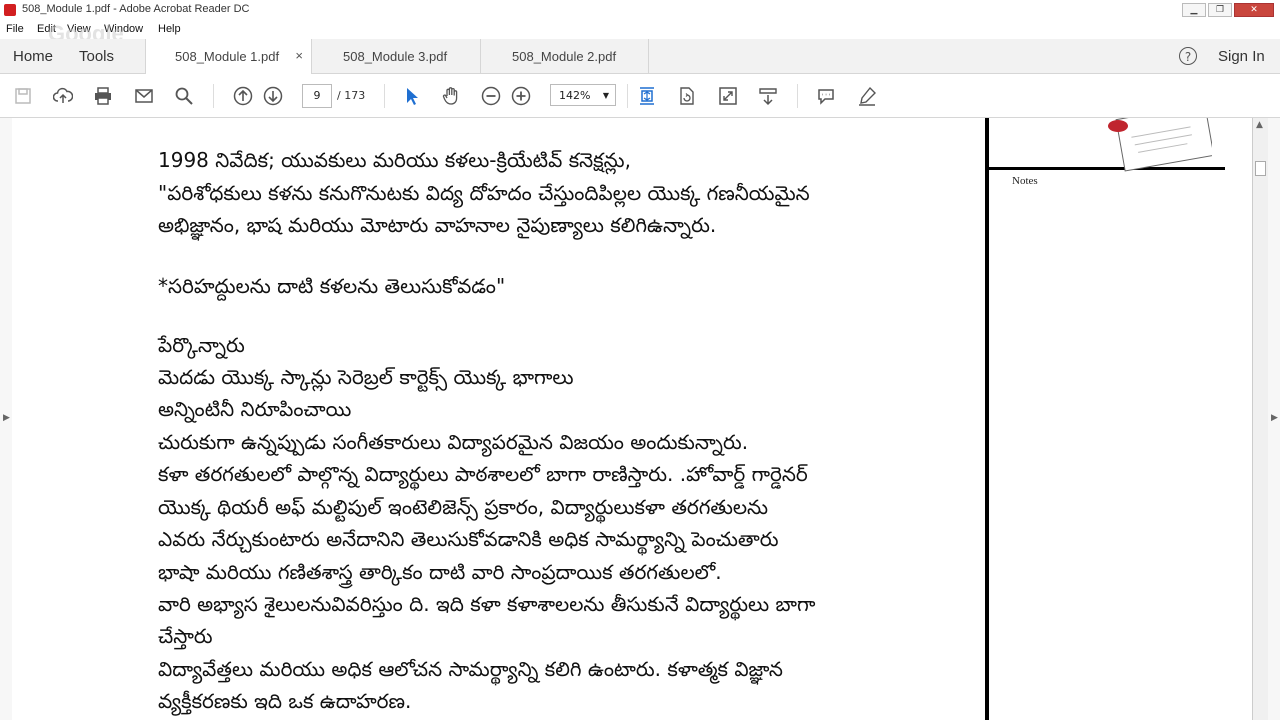 This screenshot has width=1280, height=720. I want to click on email-icon, so click(144, 96).